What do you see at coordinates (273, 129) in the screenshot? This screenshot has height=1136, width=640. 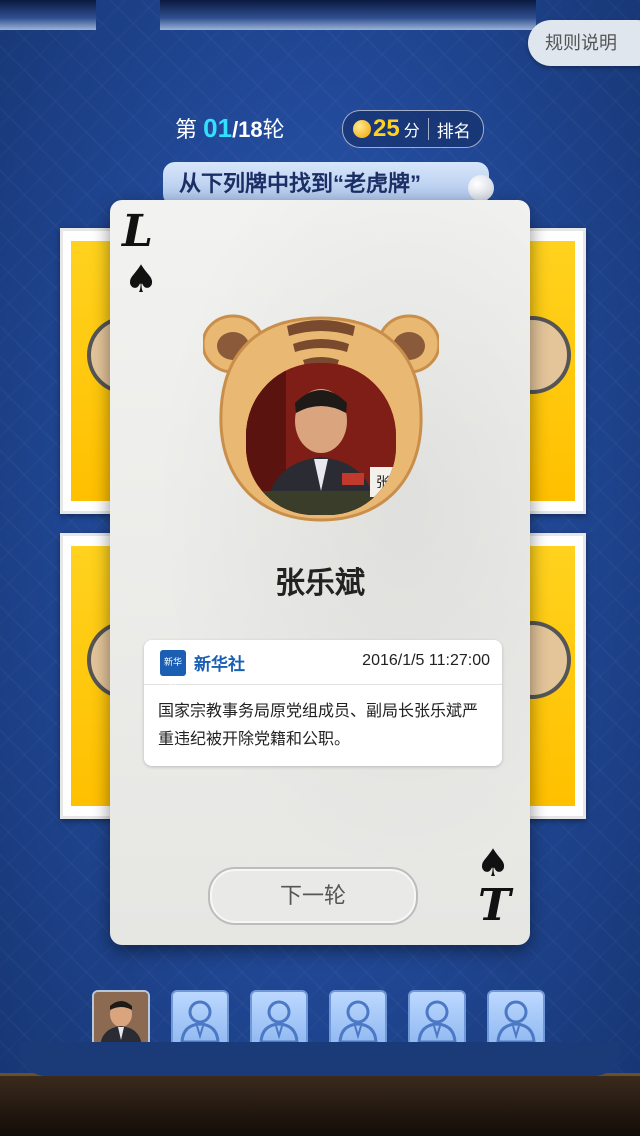 I see `round-suffix: 轮` at bounding box center [273, 129].